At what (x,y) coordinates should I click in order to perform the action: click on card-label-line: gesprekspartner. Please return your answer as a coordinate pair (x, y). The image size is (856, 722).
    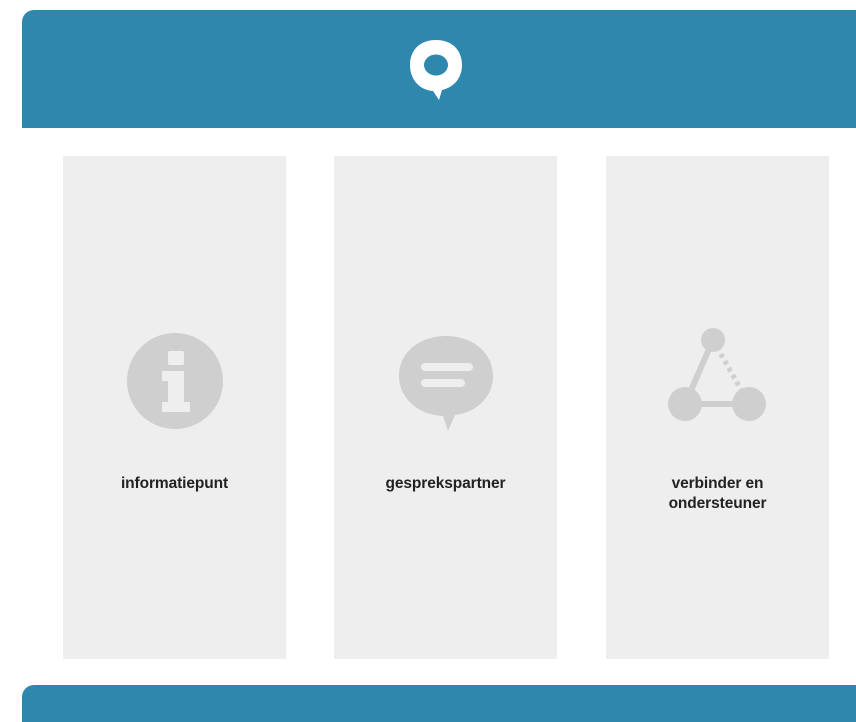
    Looking at the image, I should click on (445, 483).